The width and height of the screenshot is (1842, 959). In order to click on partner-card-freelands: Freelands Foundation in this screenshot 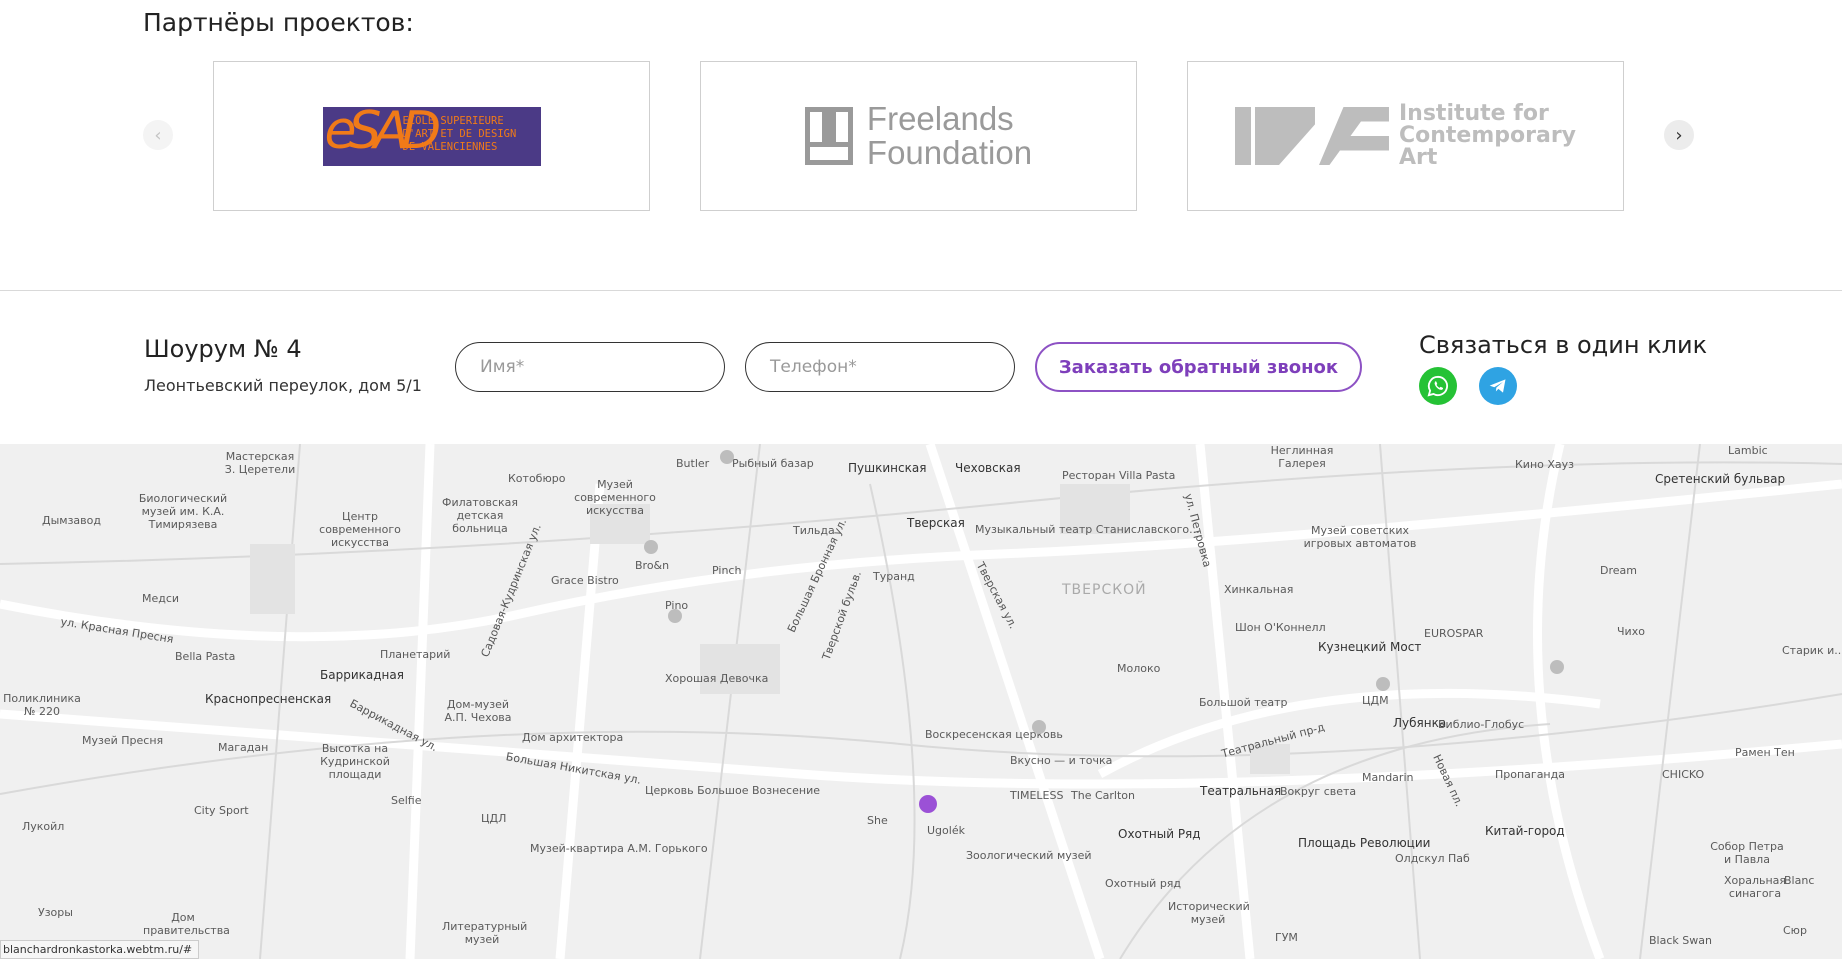, I will do `click(918, 136)`.